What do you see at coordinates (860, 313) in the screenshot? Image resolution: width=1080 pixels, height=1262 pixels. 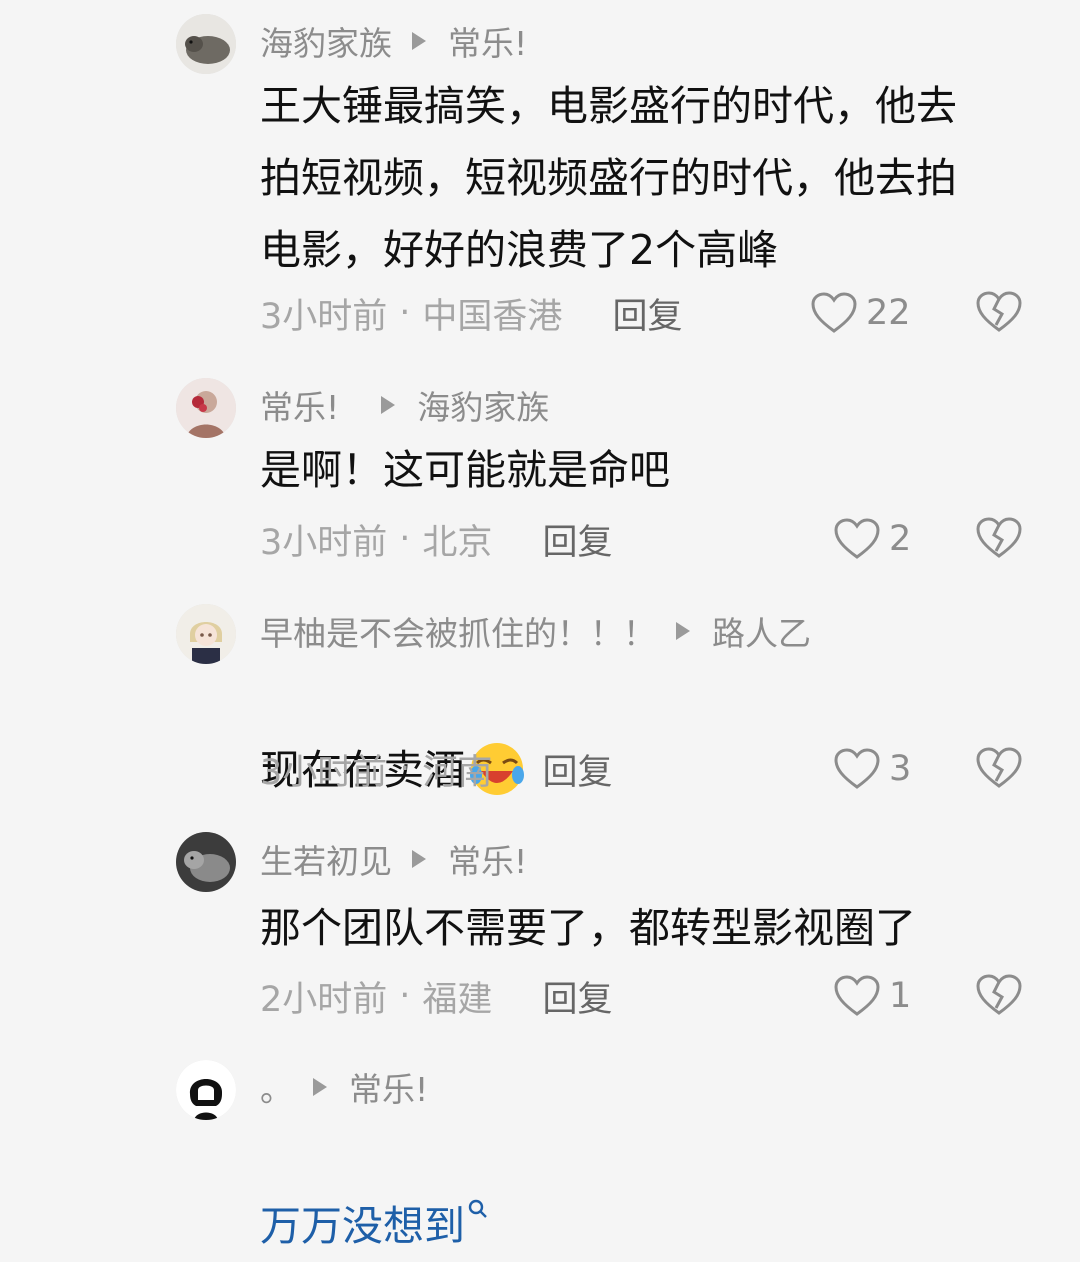 I see `like-button: 22` at bounding box center [860, 313].